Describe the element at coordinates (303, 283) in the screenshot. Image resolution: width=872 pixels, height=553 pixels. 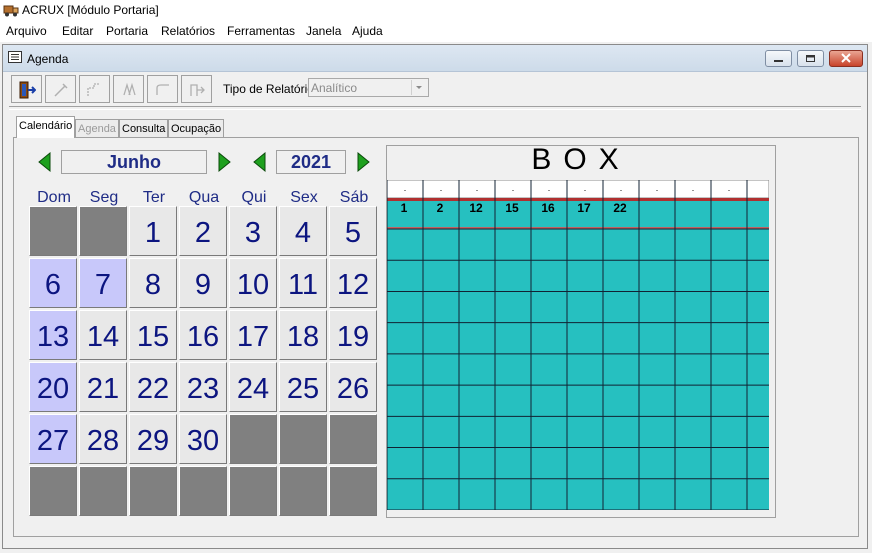
I see `day-cell: 11` at that location.